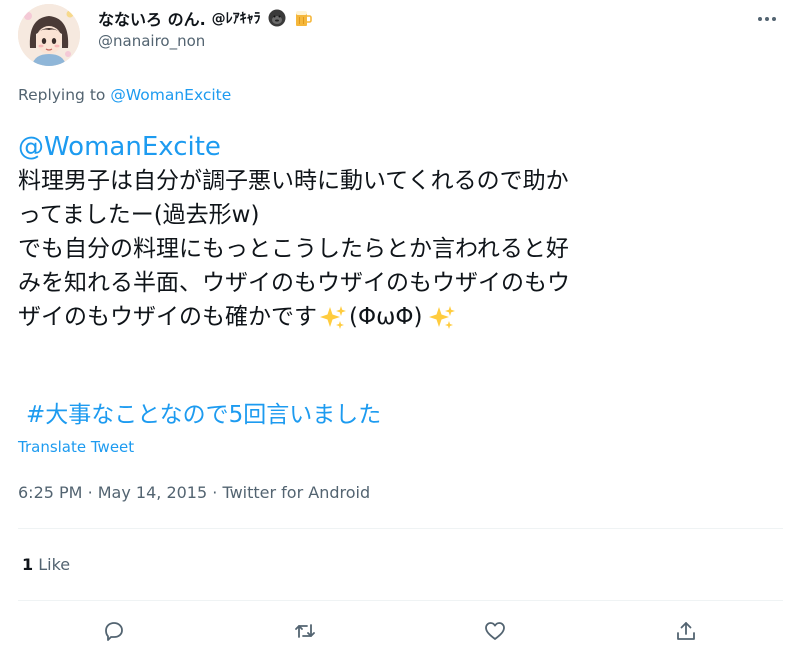 This screenshot has height=652, width=799. What do you see at coordinates (152, 492) in the screenshot?
I see `tweet-date: May 14, 2015` at bounding box center [152, 492].